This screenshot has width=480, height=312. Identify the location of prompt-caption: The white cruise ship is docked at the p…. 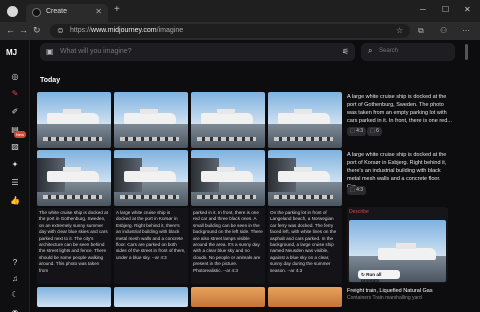
(74, 246).